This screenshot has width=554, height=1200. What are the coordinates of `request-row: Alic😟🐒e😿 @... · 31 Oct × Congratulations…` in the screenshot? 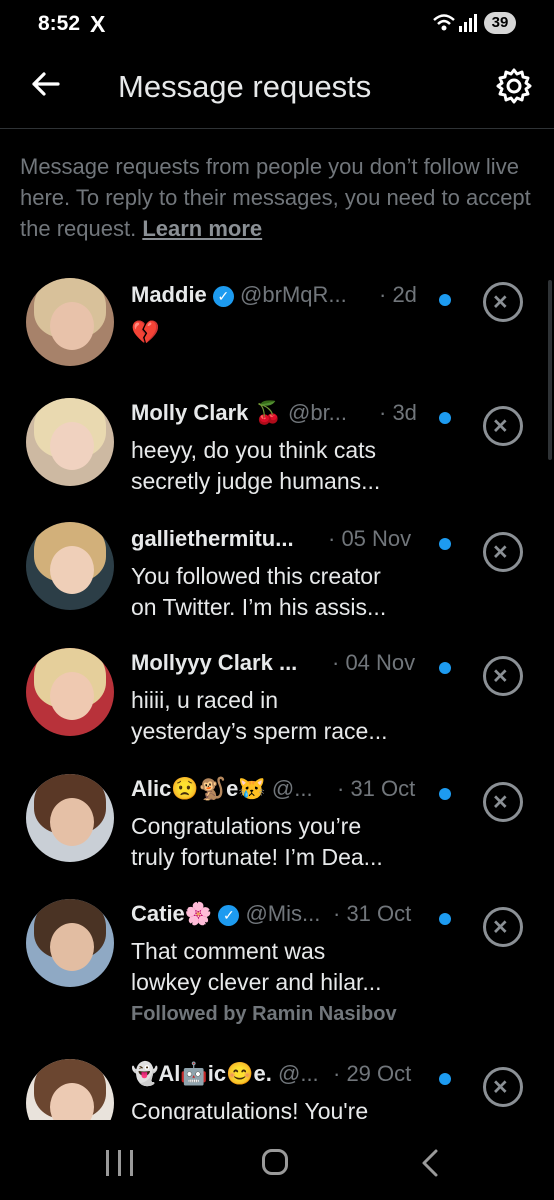 It's located at (277, 834).